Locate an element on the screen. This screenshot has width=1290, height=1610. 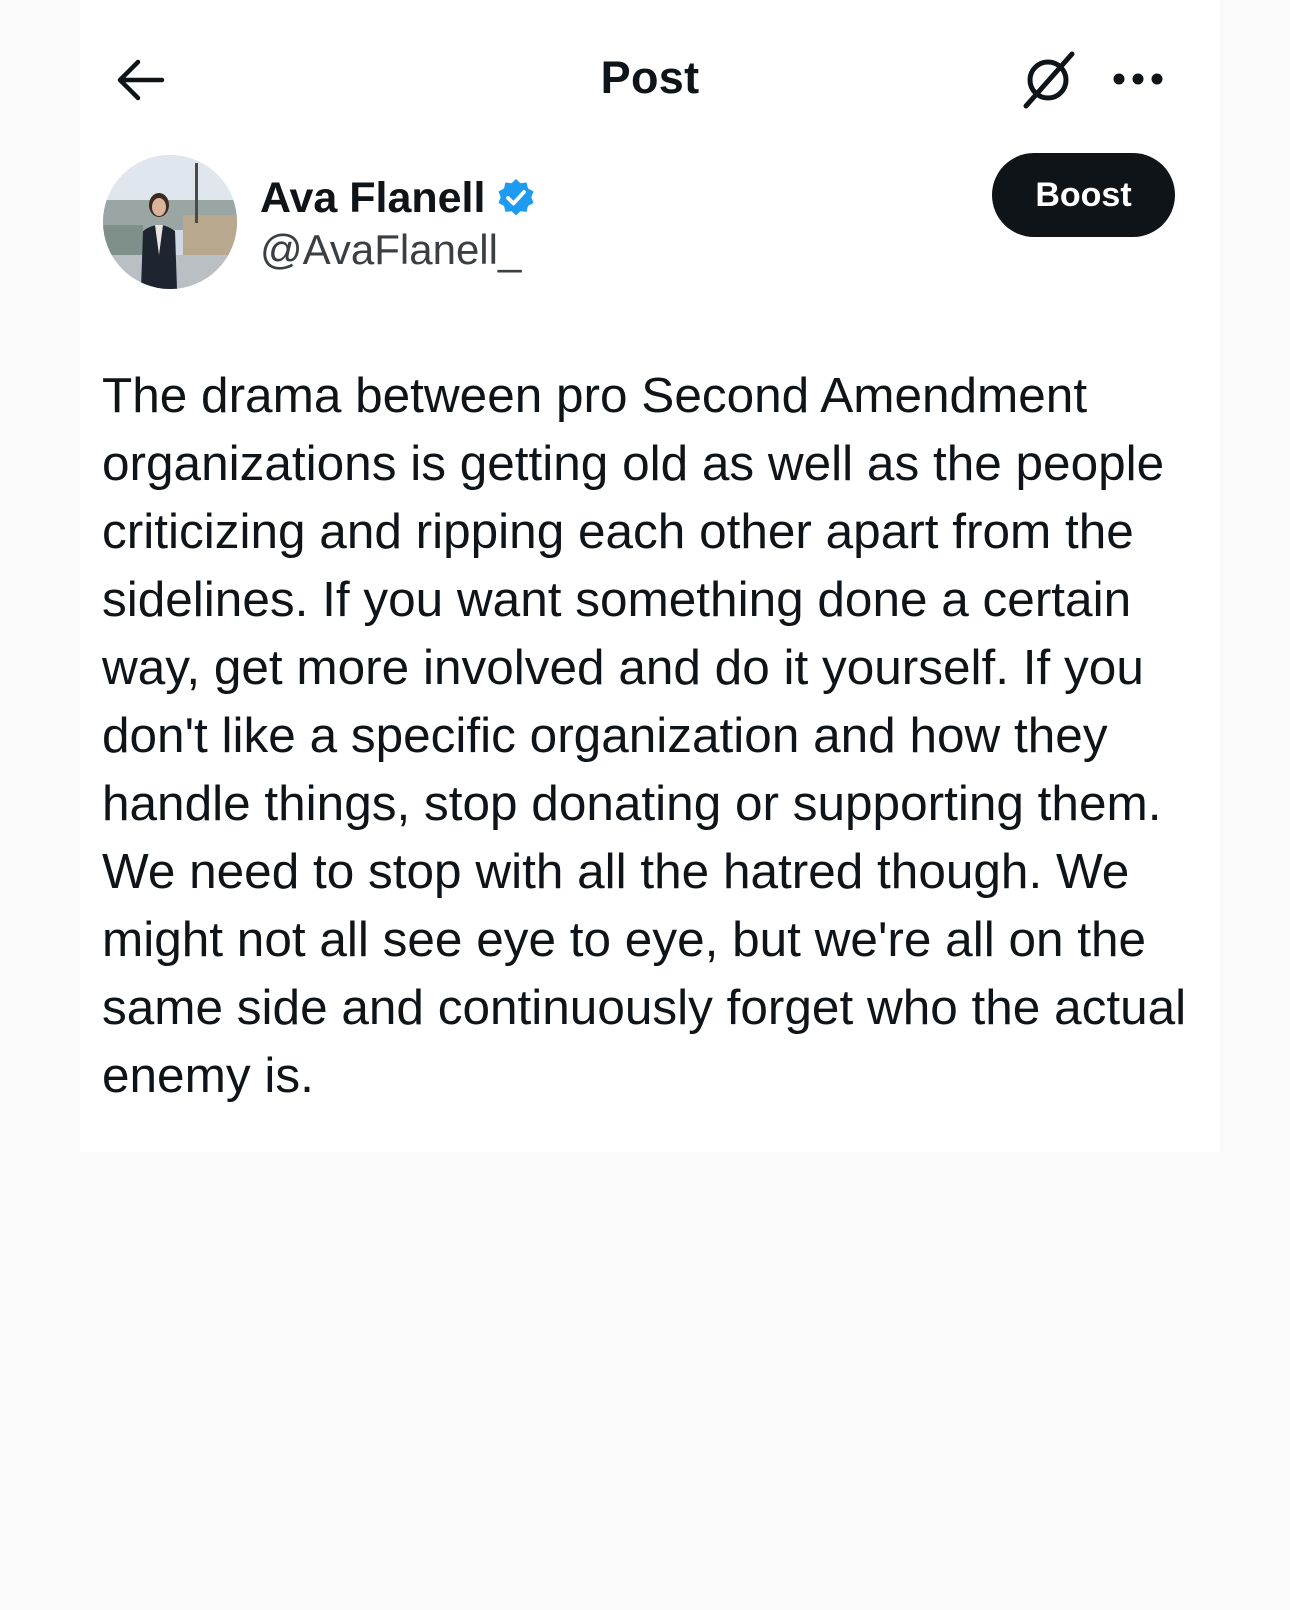
more-horizontal-icon is located at coordinates (1138, 79).